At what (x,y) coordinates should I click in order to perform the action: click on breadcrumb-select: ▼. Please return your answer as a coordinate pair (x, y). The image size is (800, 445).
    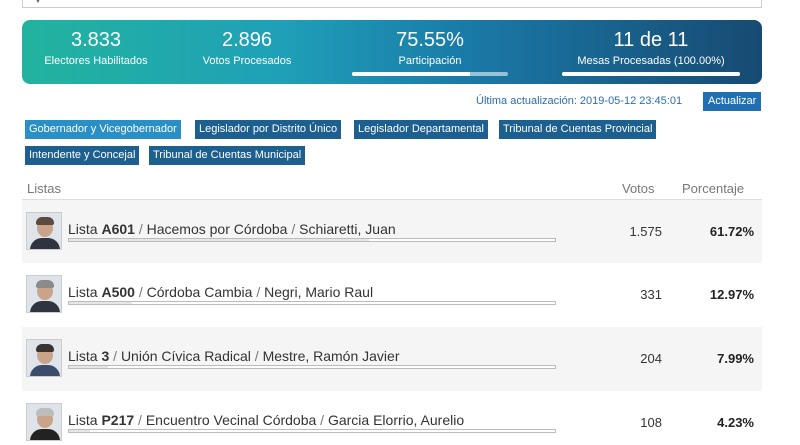
    Looking at the image, I should click on (392, 4).